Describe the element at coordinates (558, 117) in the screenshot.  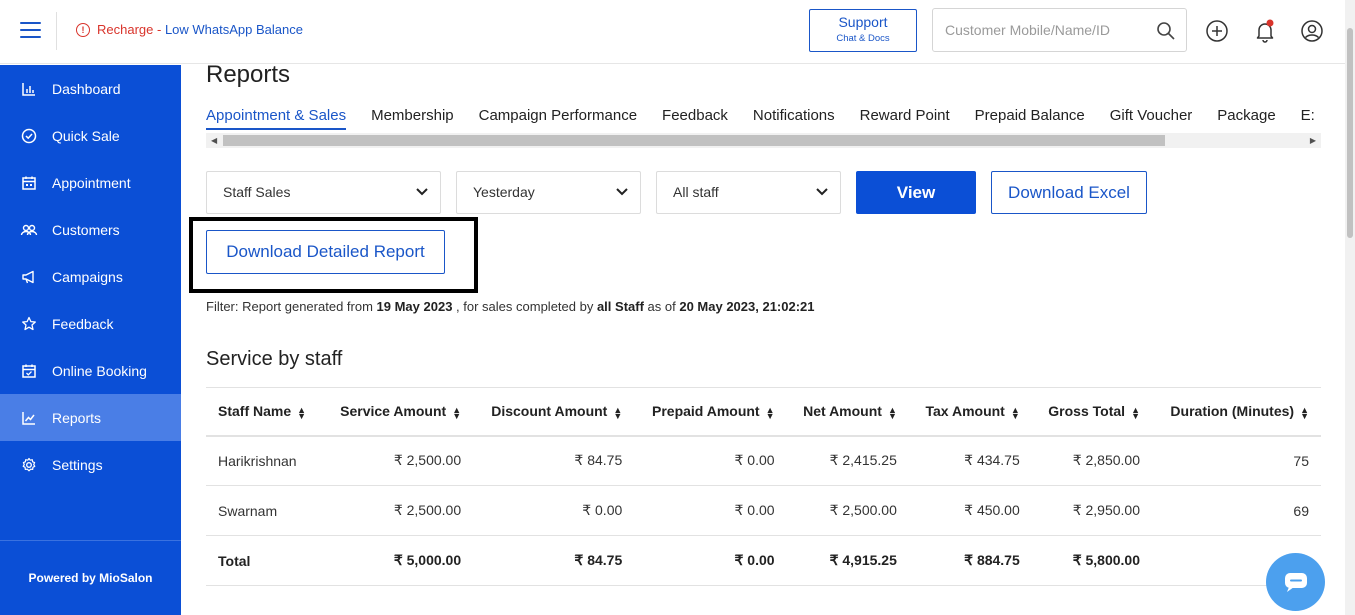
I see `tab-campaign-performance: Campaign Performance` at that location.